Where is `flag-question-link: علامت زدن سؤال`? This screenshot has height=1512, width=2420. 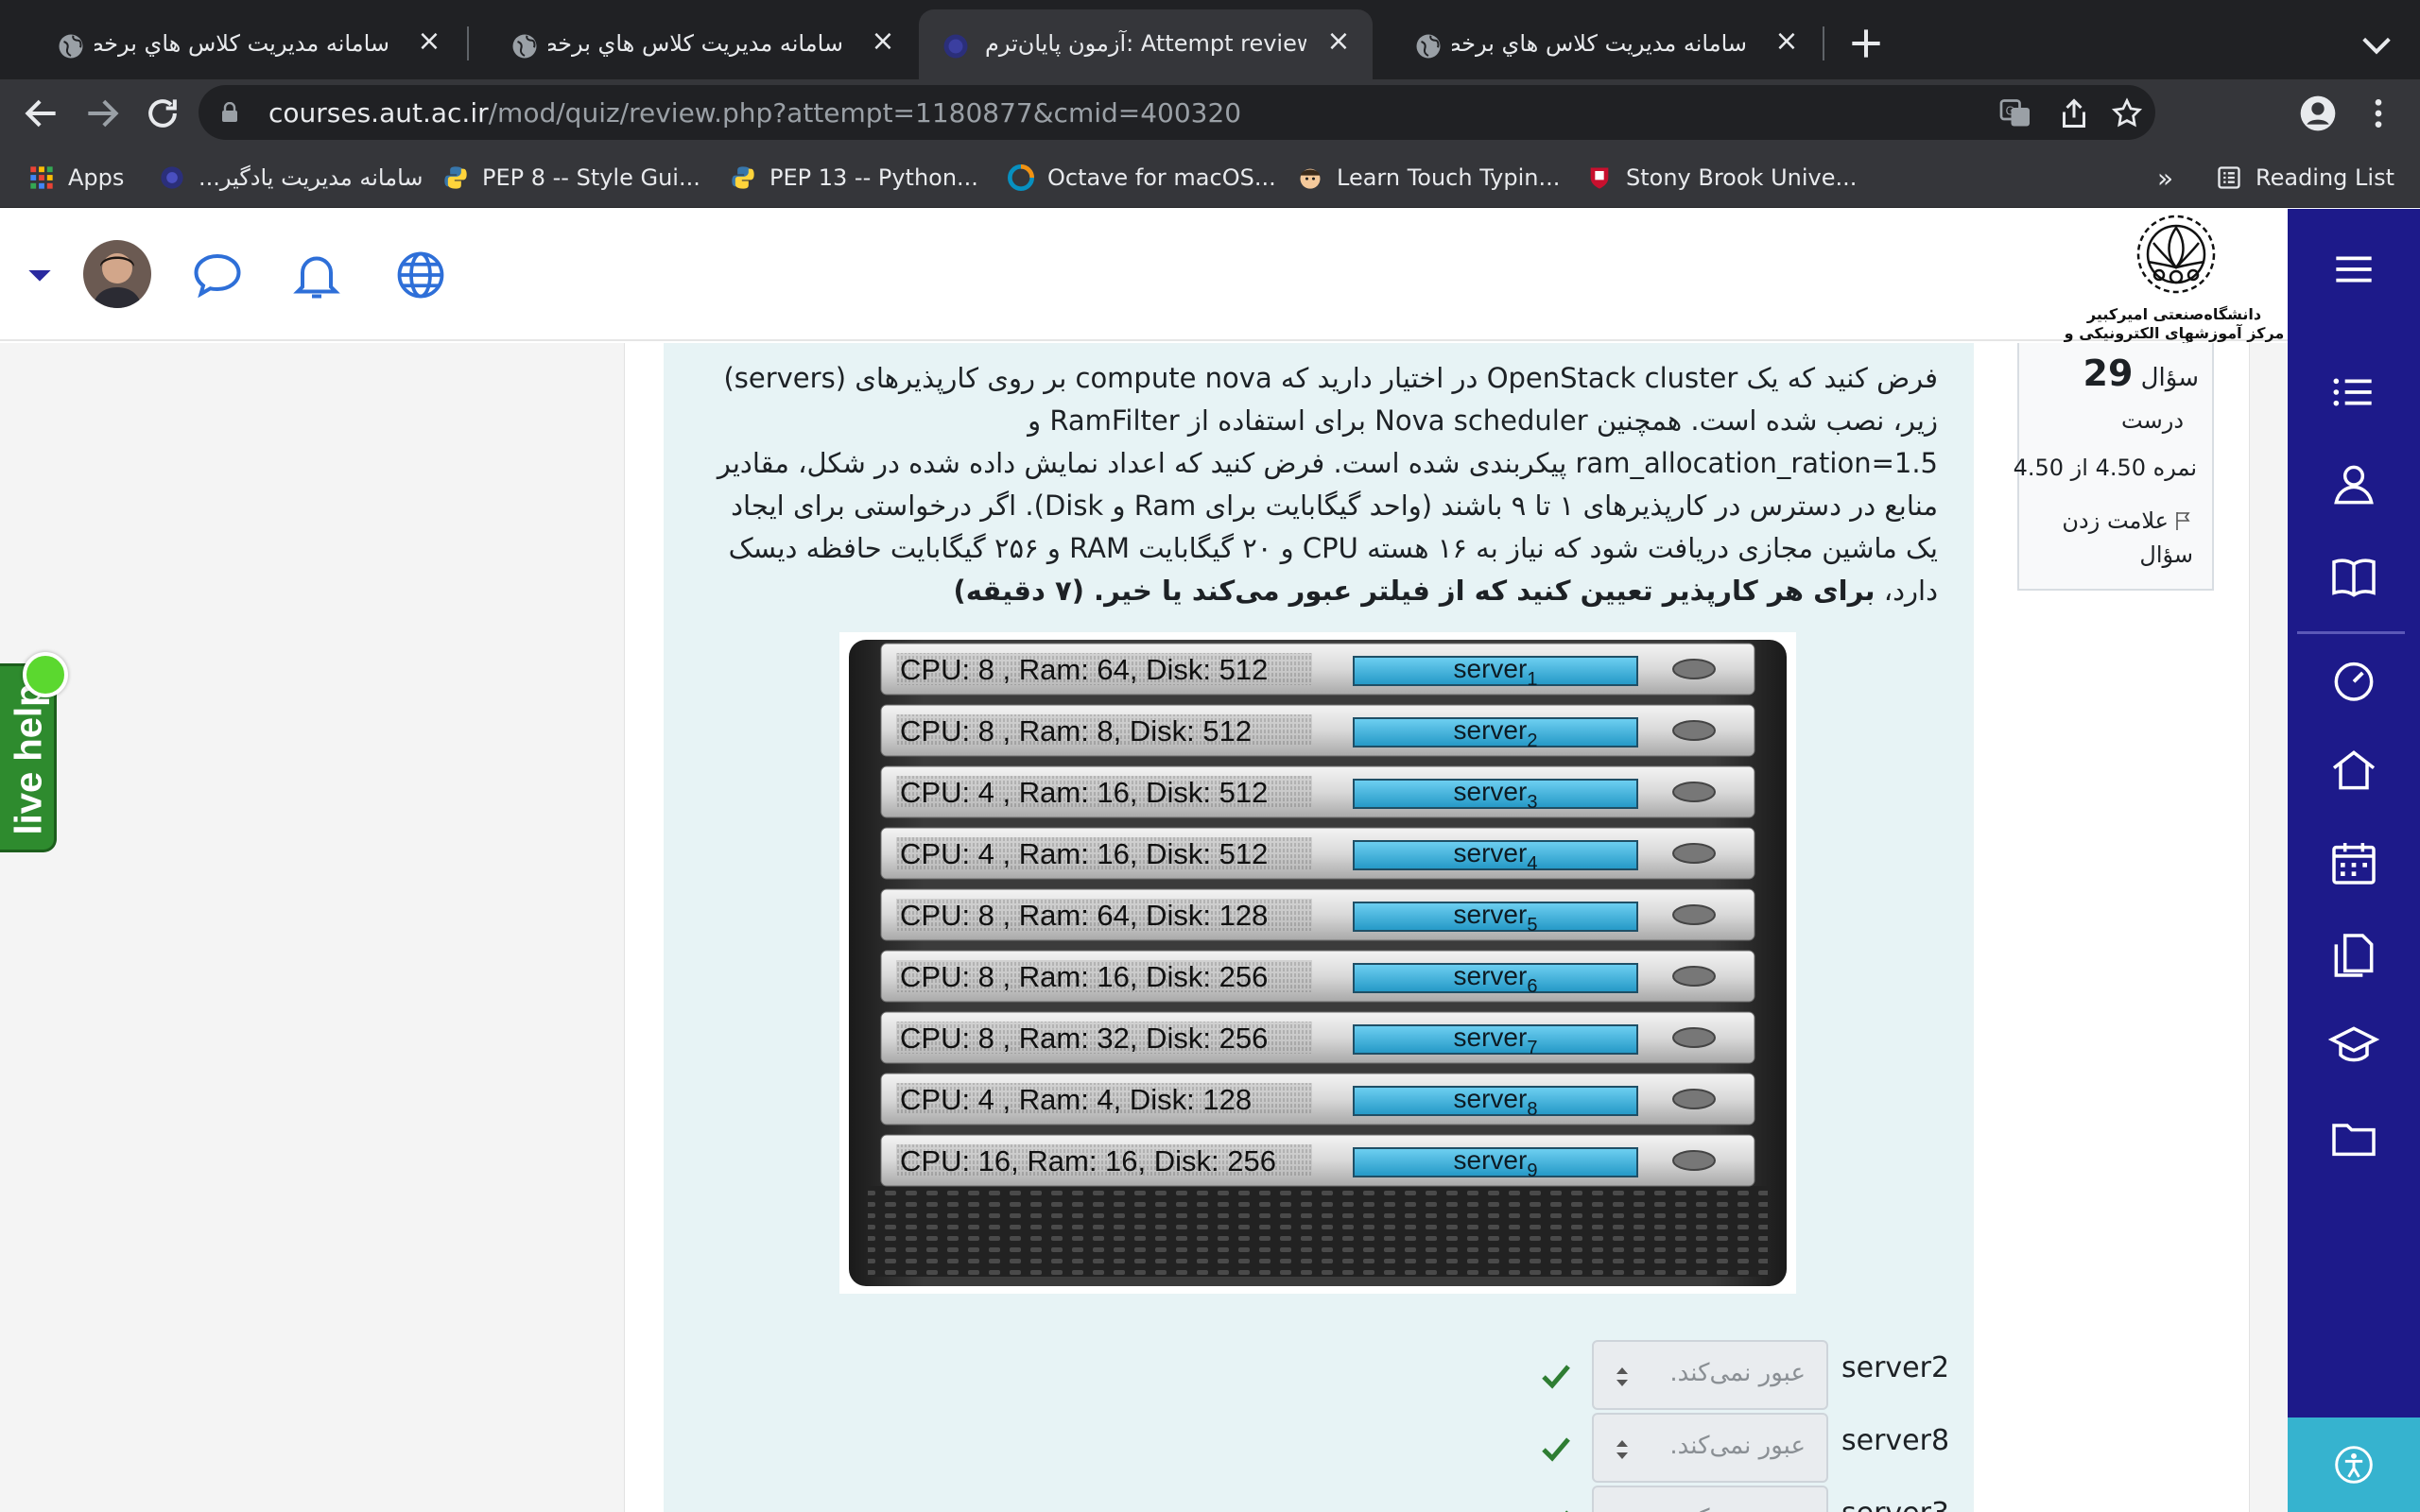 flag-question-link: علامت زدن سؤال is located at coordinates (2112, 538).